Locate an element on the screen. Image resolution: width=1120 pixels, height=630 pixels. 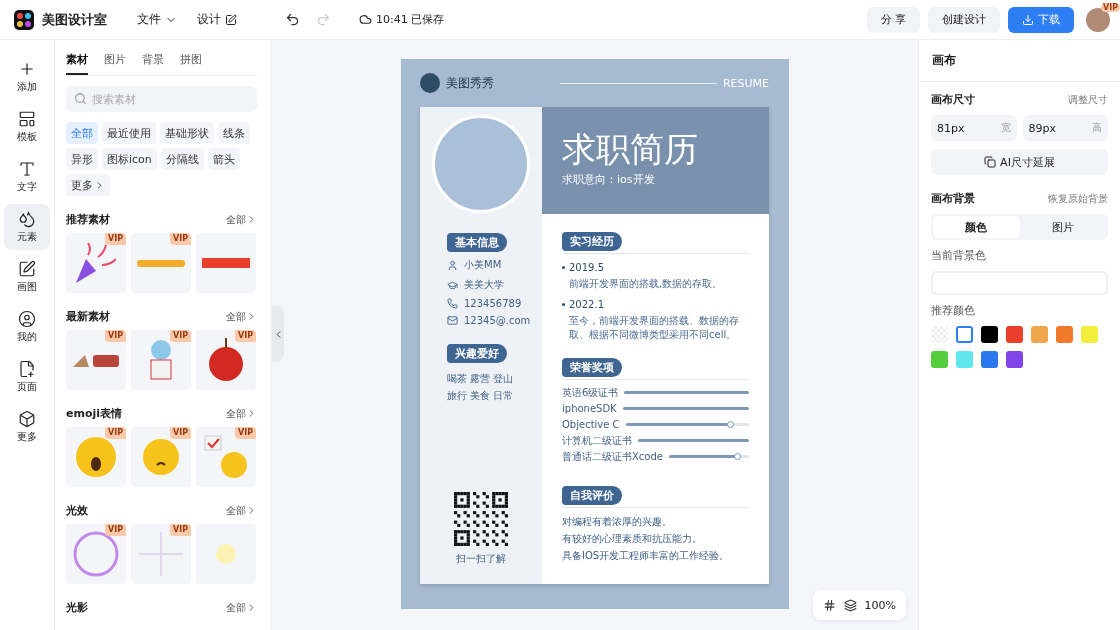
rail-item: 更多 is located at coordinates (27, 427).